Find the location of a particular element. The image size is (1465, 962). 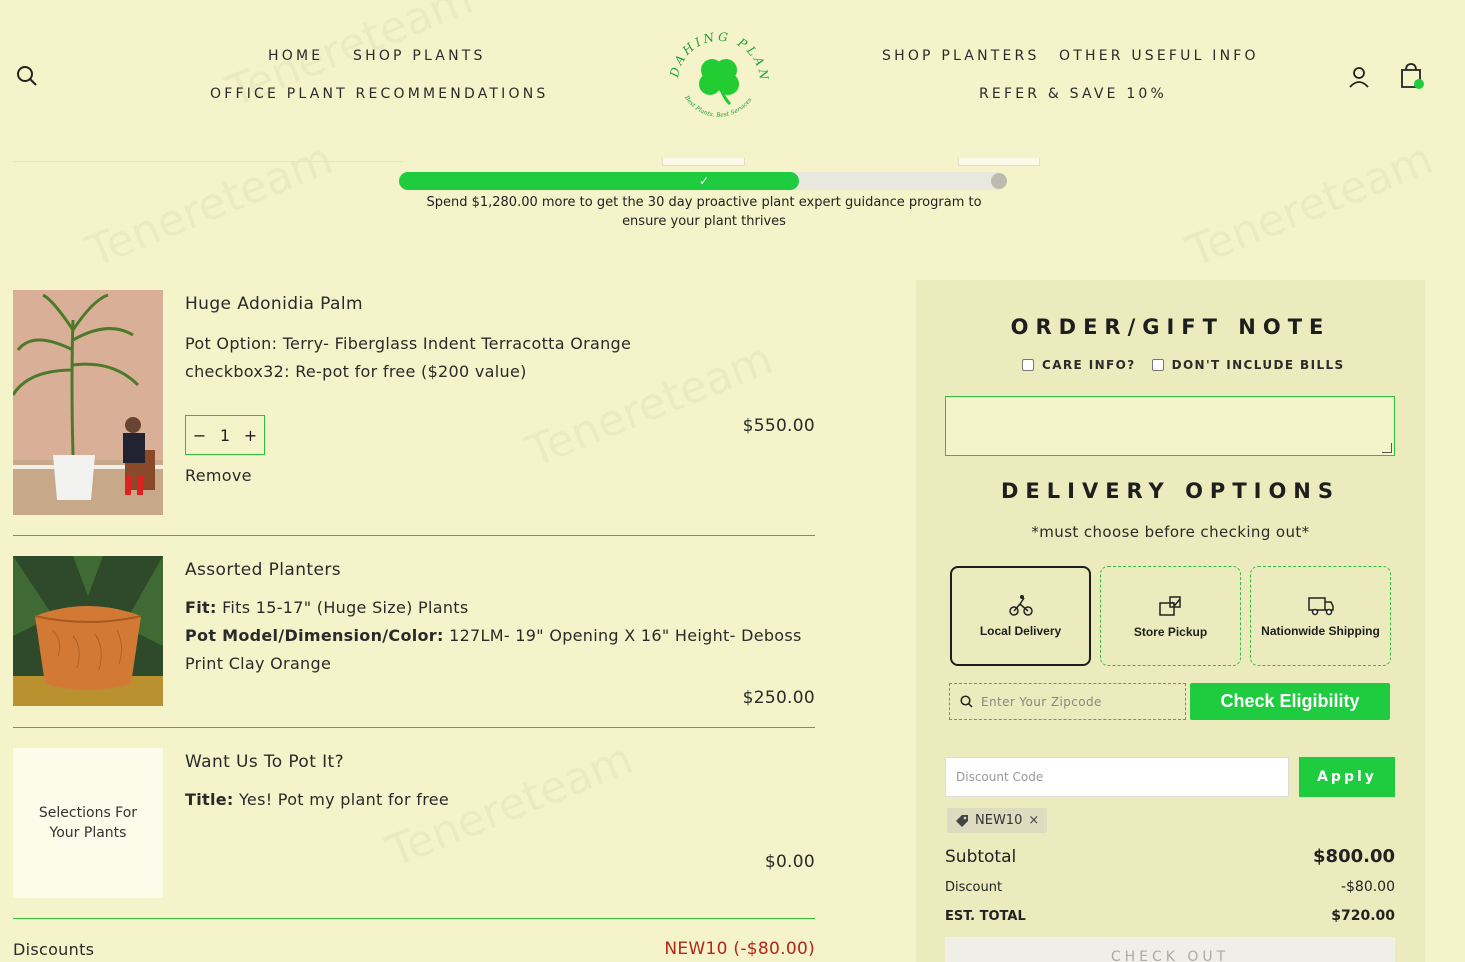

zipcode-input: Enter Your Zipcode is located at coordinates (1067, 701).